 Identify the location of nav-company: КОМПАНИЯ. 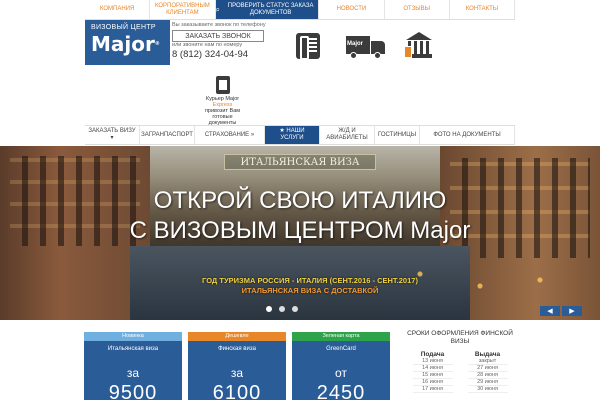
(118, 9).